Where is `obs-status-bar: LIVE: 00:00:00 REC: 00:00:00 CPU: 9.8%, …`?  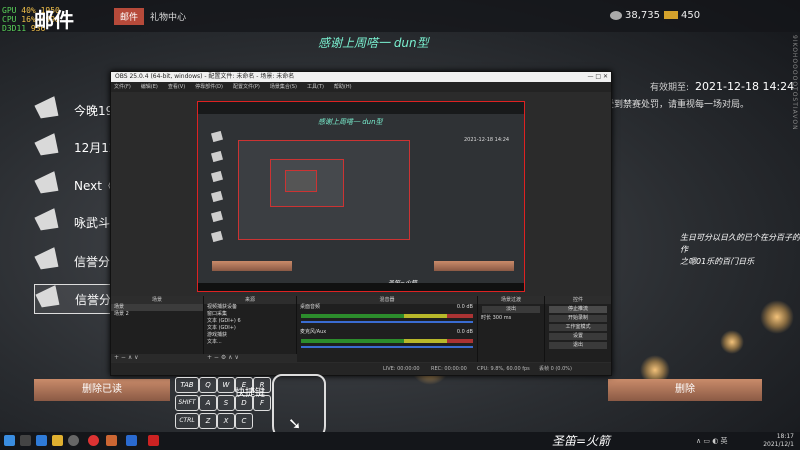
obs-status-bar: LIVE: 00:00:00 REC: 00:00:00 CPU: 9.8%, … is located at coordinates (361, 369).